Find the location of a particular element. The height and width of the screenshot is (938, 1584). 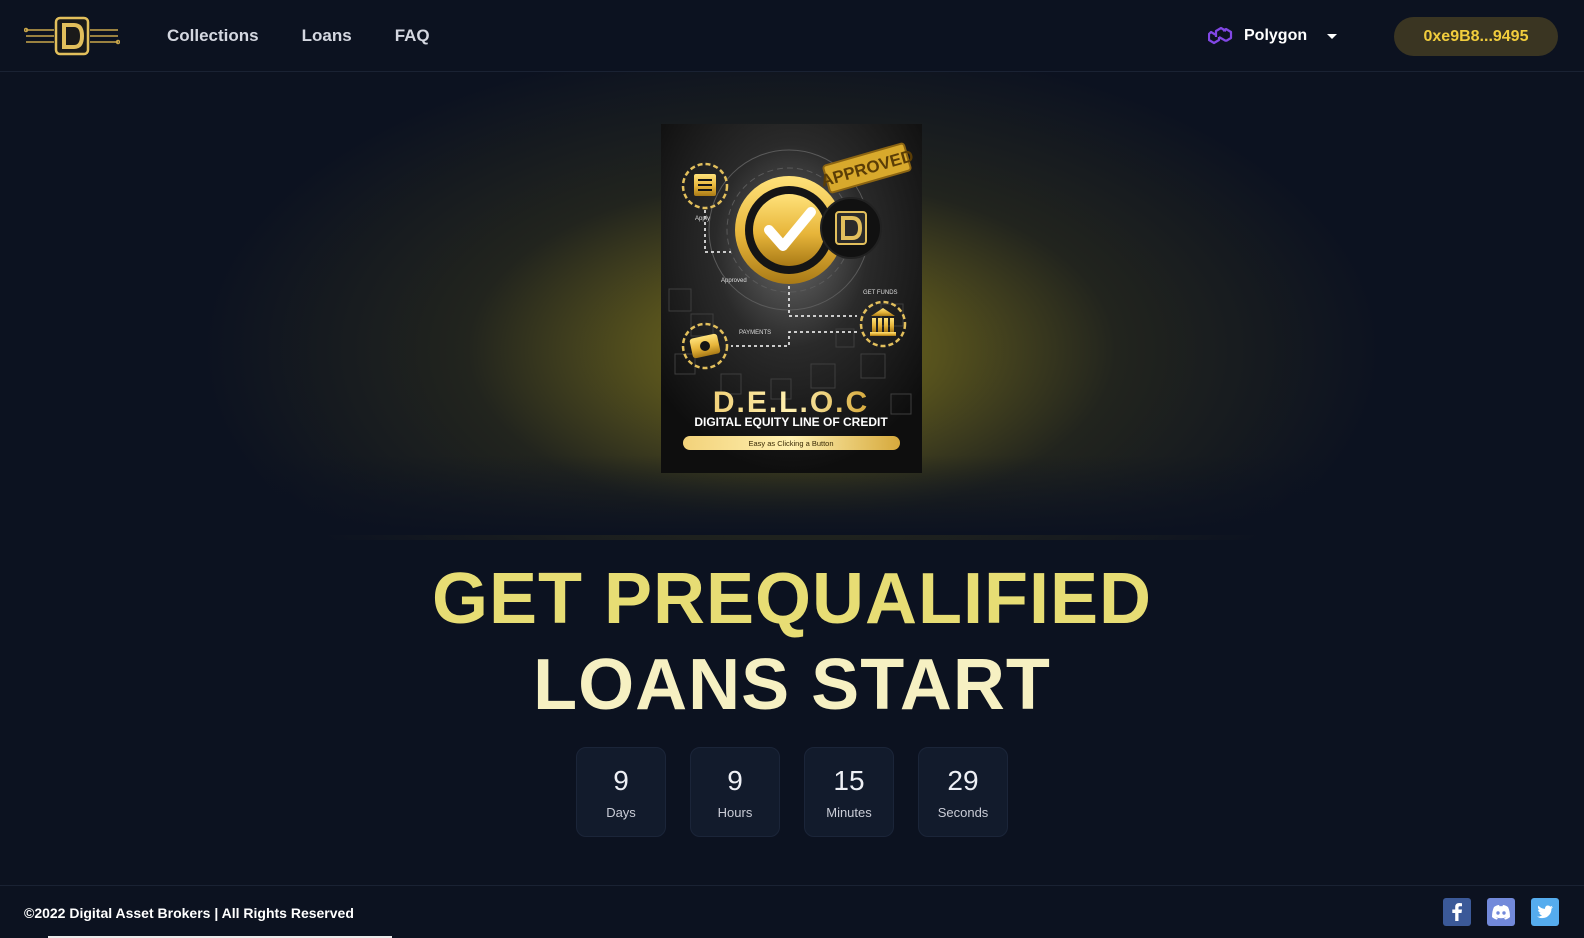

countdown-unit: Seconds is located at coordinates (963, 812).